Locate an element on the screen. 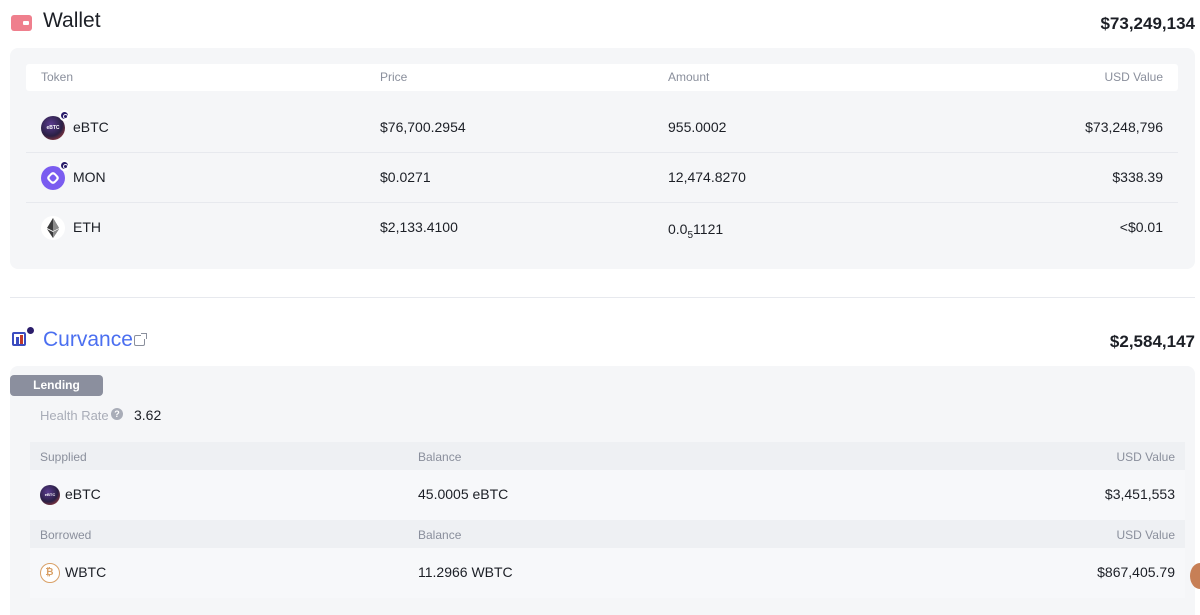 The width and height of the screenshot is (1200, 615). wbtc-token-icon: ₿ is located at coordinates (50, 573).